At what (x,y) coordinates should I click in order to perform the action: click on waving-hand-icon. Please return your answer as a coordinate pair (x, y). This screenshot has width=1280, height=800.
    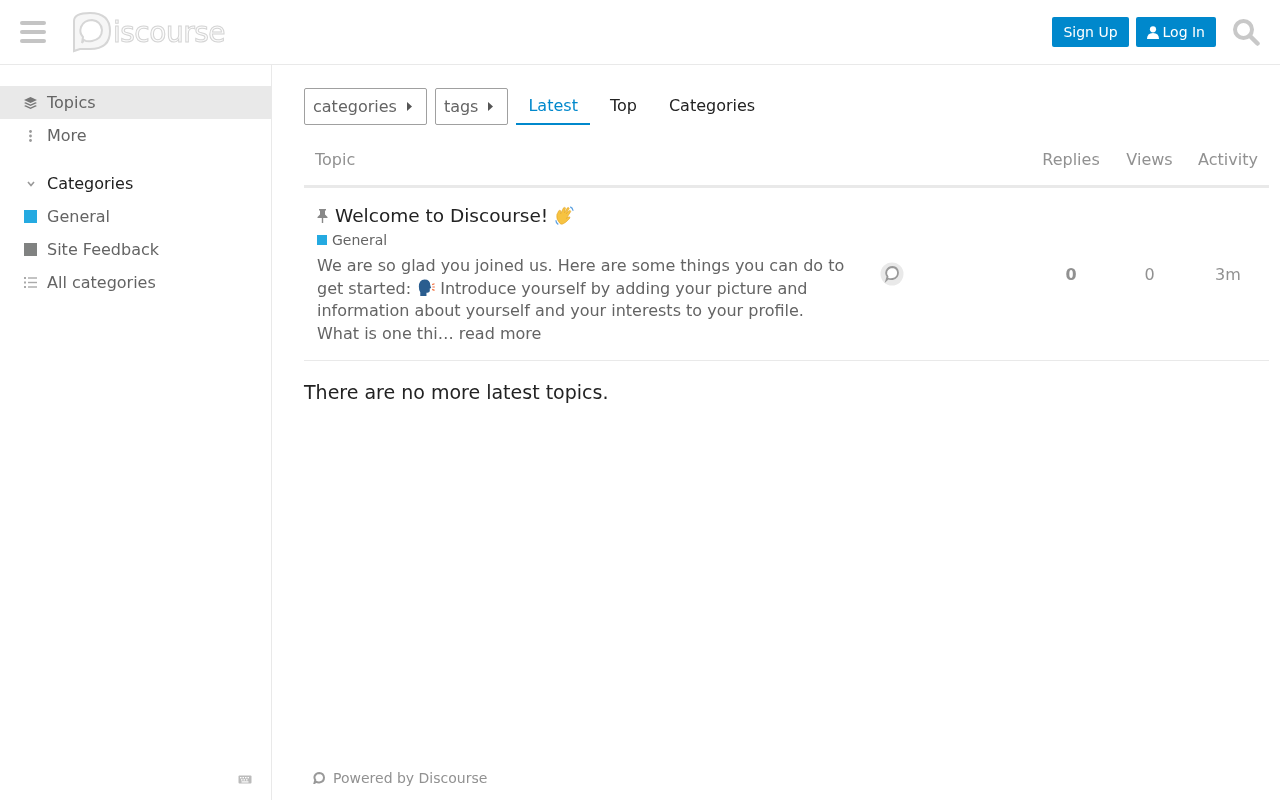
    Looking at the image, I should click on (565, 215).